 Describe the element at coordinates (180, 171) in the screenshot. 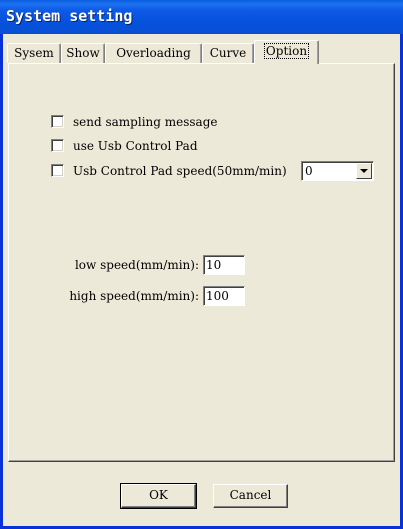

I see `usb-pad-speed-label: Usb Control Pad speed(50mm/min)` at that location.